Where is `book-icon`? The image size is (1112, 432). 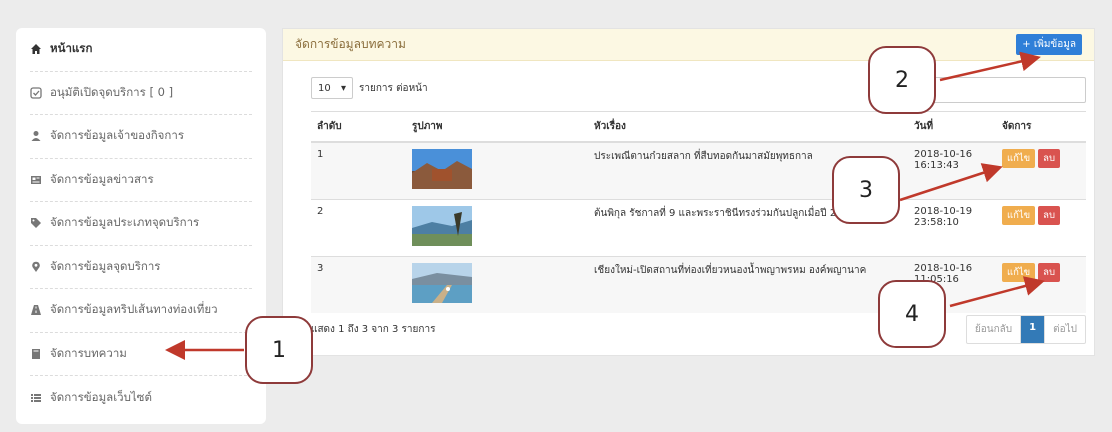 book-icon is located at coordinates (36, 354).